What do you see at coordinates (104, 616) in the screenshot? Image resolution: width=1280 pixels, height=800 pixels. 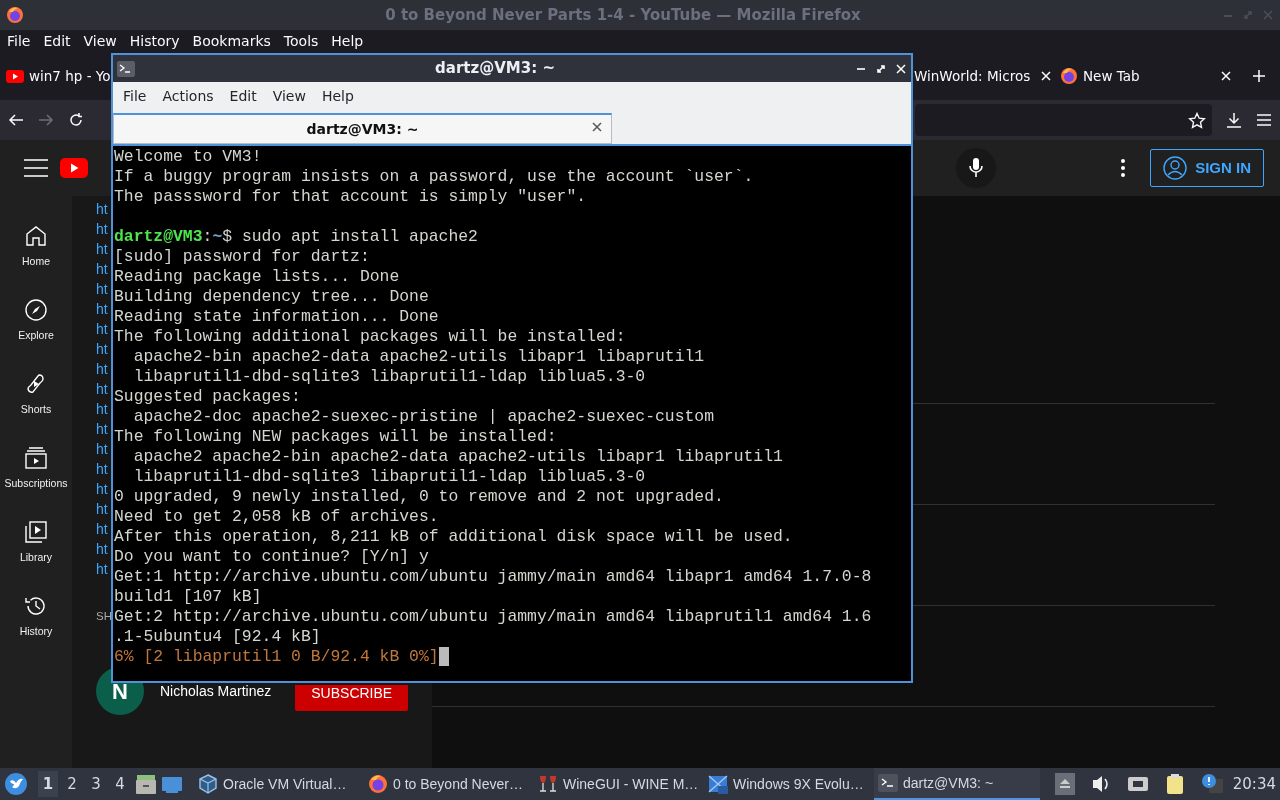 I see `section-heading: SH` at bounding box center [104, 616].